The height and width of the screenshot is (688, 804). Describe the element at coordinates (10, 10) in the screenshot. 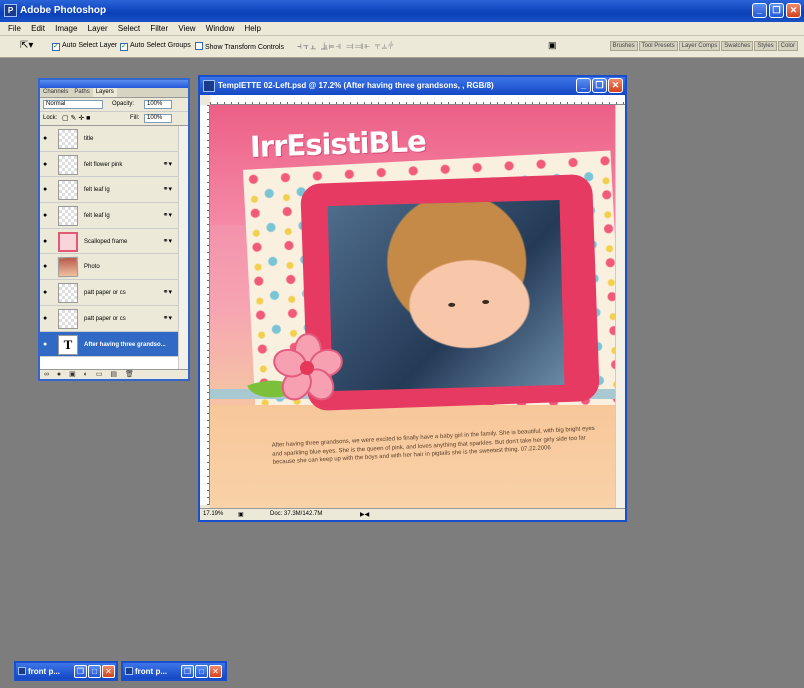

I see `photoshop-icon: P` at that location.